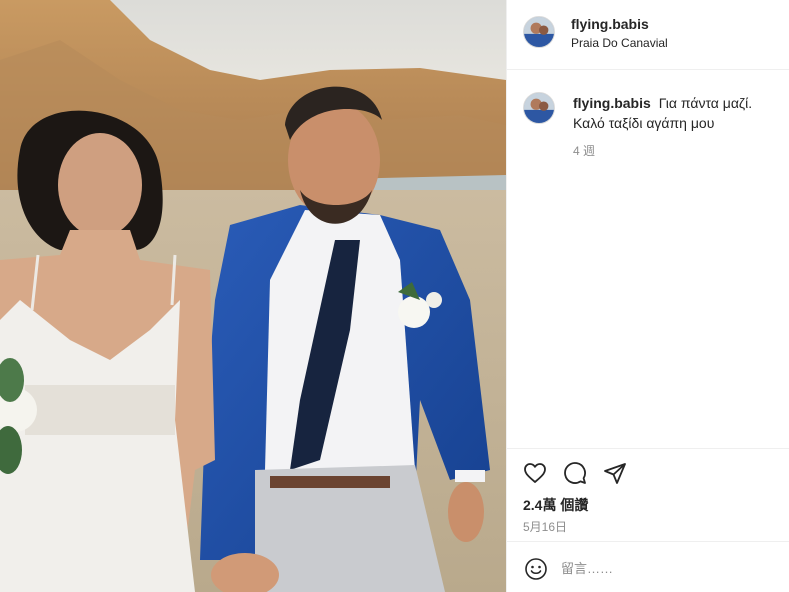 Image resolution: width=789 pixels, height=592 pixels. What do you see at coordinates (648, 35) in the screenshot?
I see `post-header: flying.babis Praia Do Canavial` at bounding box center [648, 35].